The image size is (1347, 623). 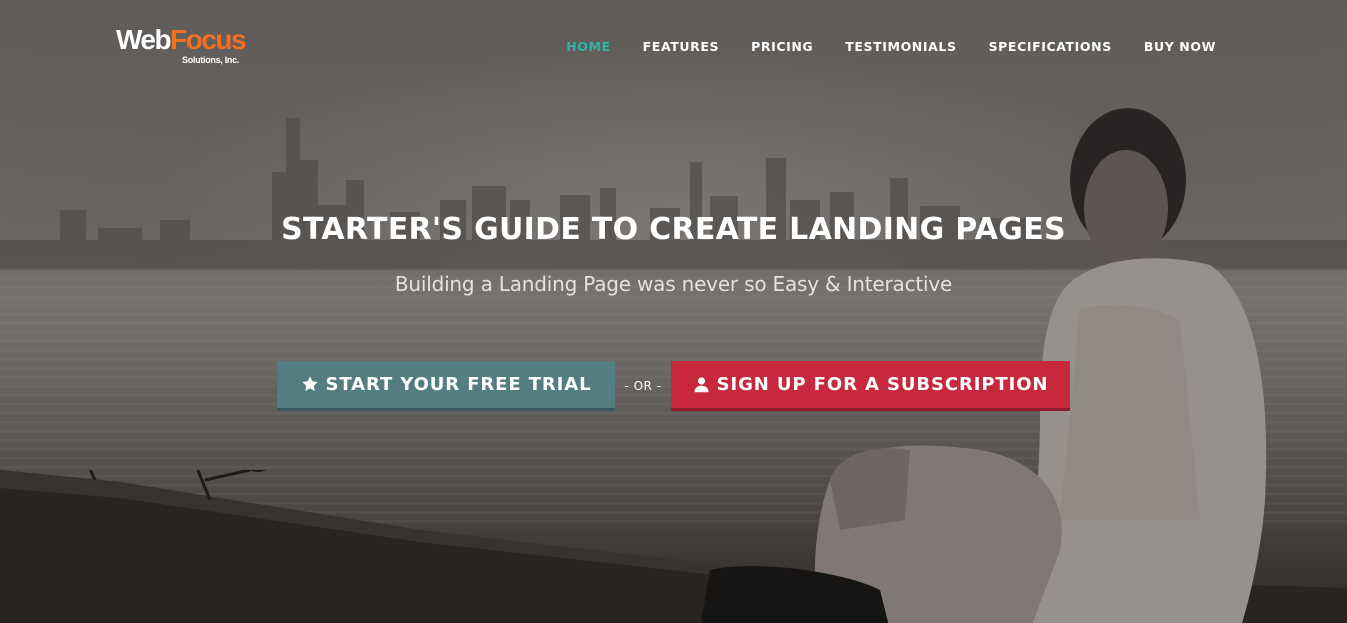 What do you see at coordinates (882, 384) in the screenshot?
I see `sign-up-subscription-label: SIGN UP FOR A SUBSCRIPTION` at bounding box center [882, 384].